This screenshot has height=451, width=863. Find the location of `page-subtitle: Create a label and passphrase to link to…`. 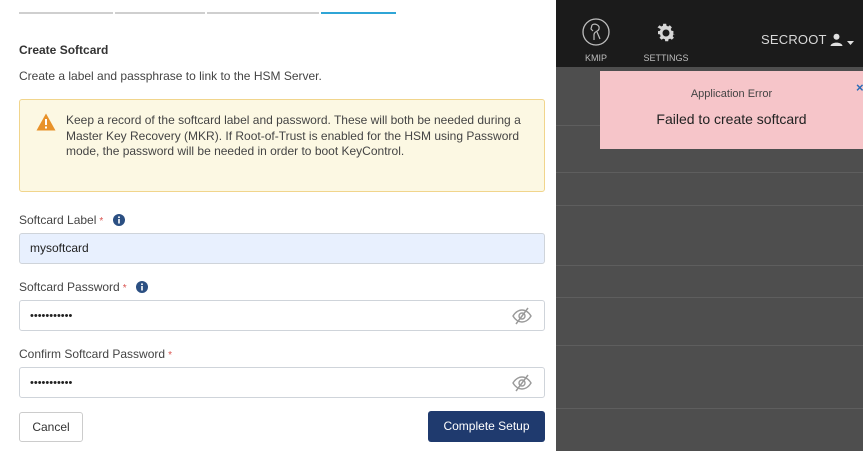

page-subtitle: Create a label and passphrase to link to… is located at coordinates (170, 76).